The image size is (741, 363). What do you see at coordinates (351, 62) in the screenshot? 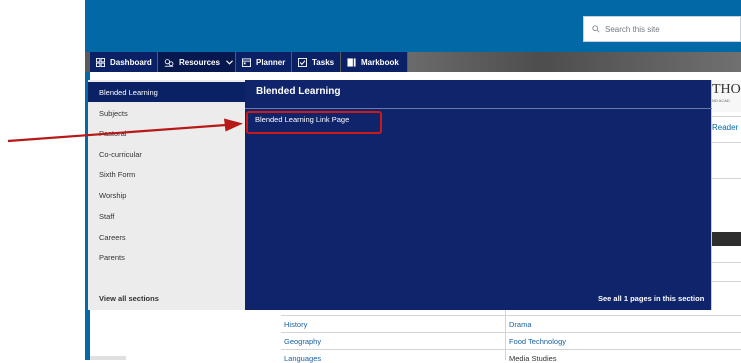
I see `markbook-icon` at bounding box center [351, 62].